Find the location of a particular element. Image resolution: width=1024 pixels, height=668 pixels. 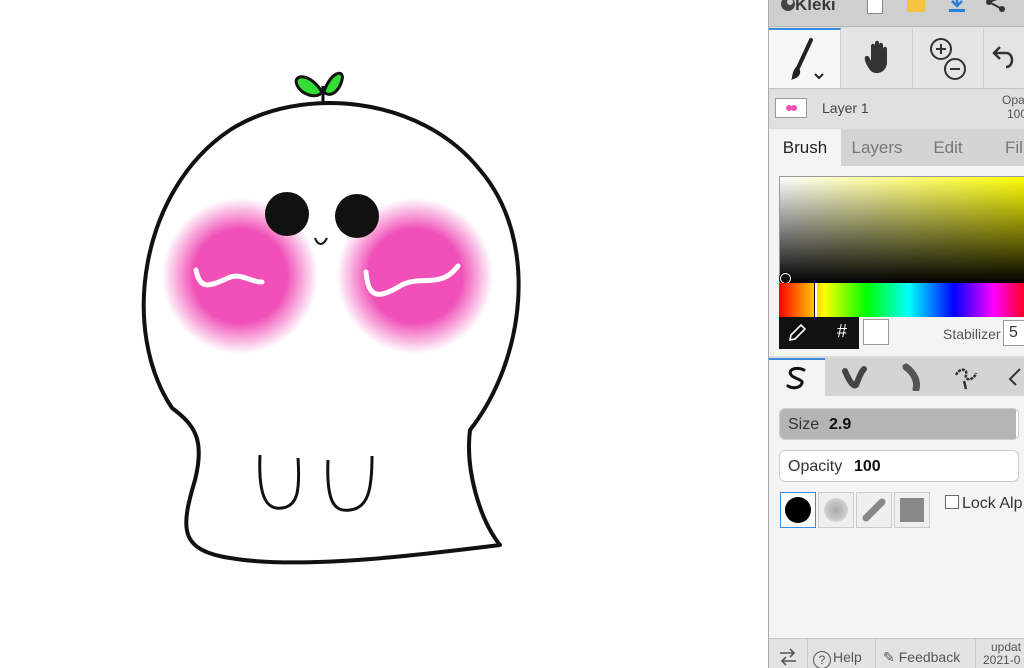

zoom-icon is located at coordinates (948, 59).